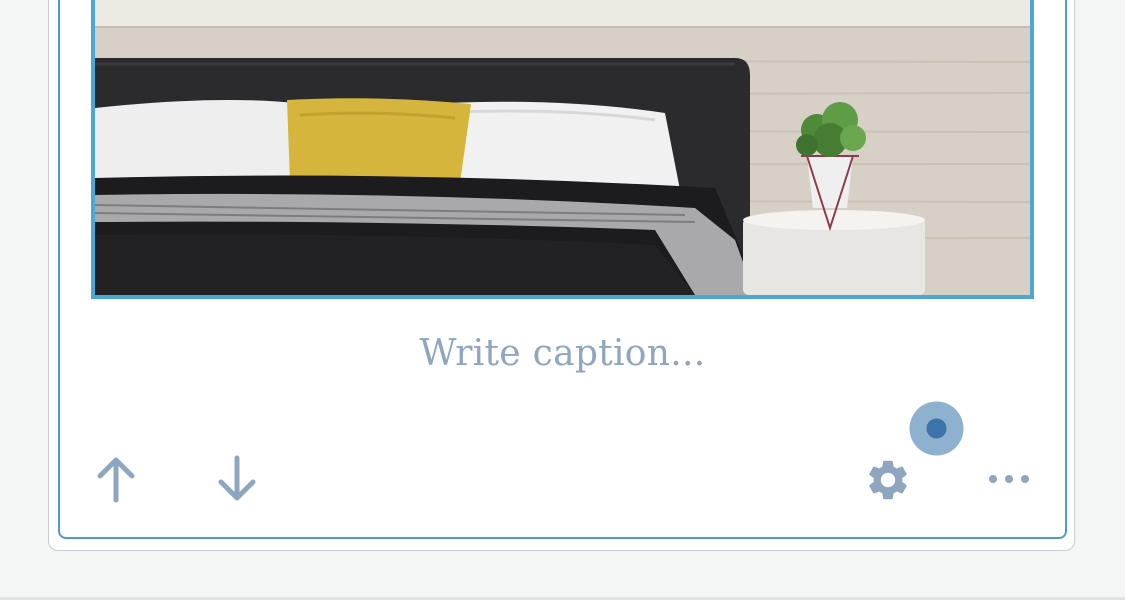 This screenshot has height=600, width=1125. I want to click on arrow-up-icon, so click(116, 480).